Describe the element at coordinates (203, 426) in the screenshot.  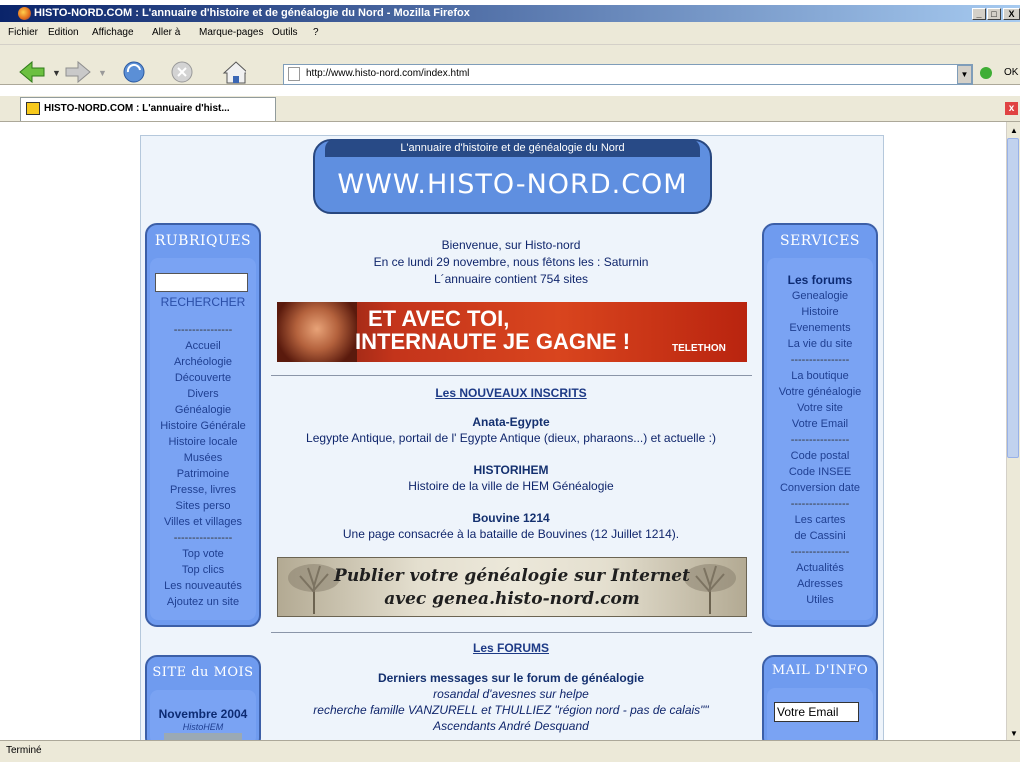
I see `rubrique-item: Histoire Générale` at that location.